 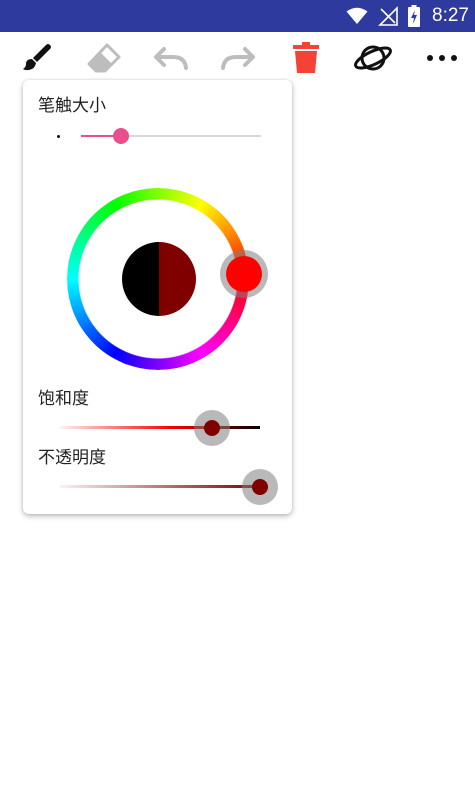 I want to click on undo-button, so click(x=171, y=58).